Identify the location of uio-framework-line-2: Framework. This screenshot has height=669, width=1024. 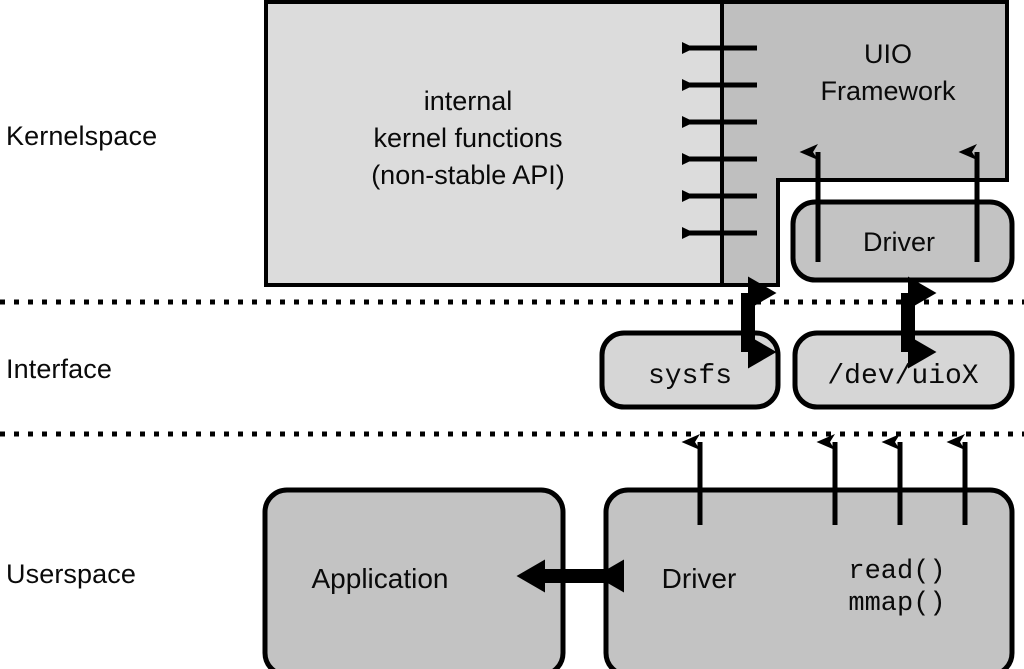
(888, 91).